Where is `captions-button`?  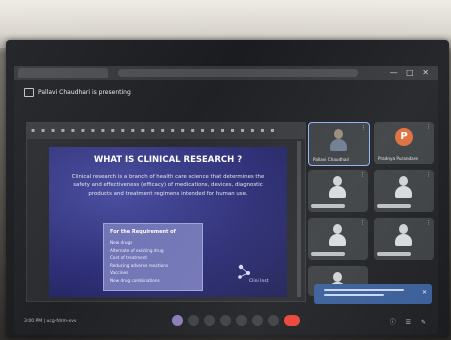 captions-button is located at coordinates (225, 320).